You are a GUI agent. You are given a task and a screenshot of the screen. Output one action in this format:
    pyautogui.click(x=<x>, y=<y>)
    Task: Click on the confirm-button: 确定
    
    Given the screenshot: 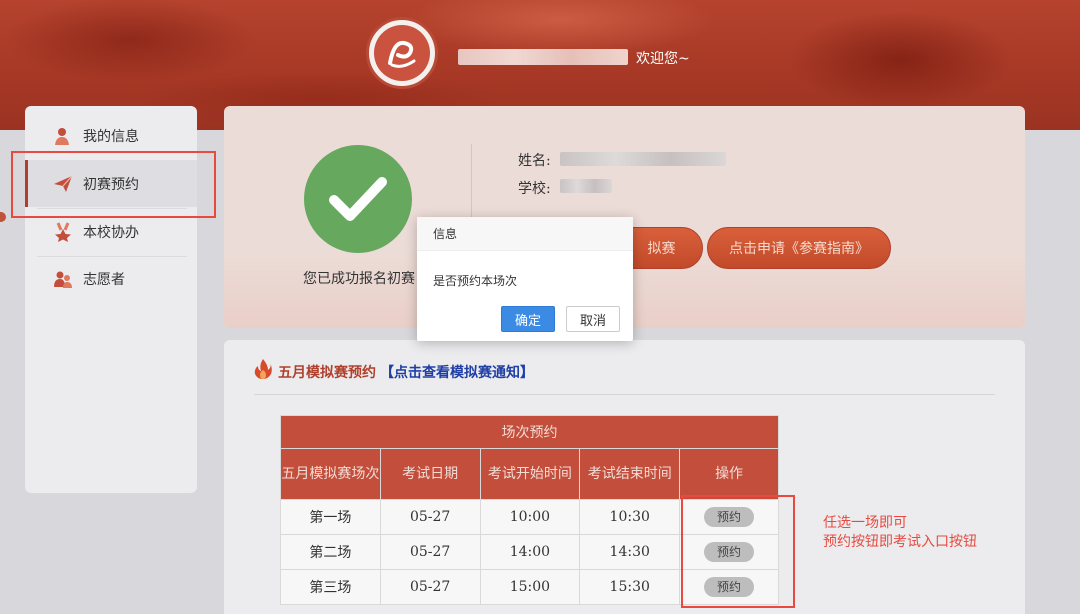 What is the action you would take?
    pyautogui.click(x=528, y=319)
    